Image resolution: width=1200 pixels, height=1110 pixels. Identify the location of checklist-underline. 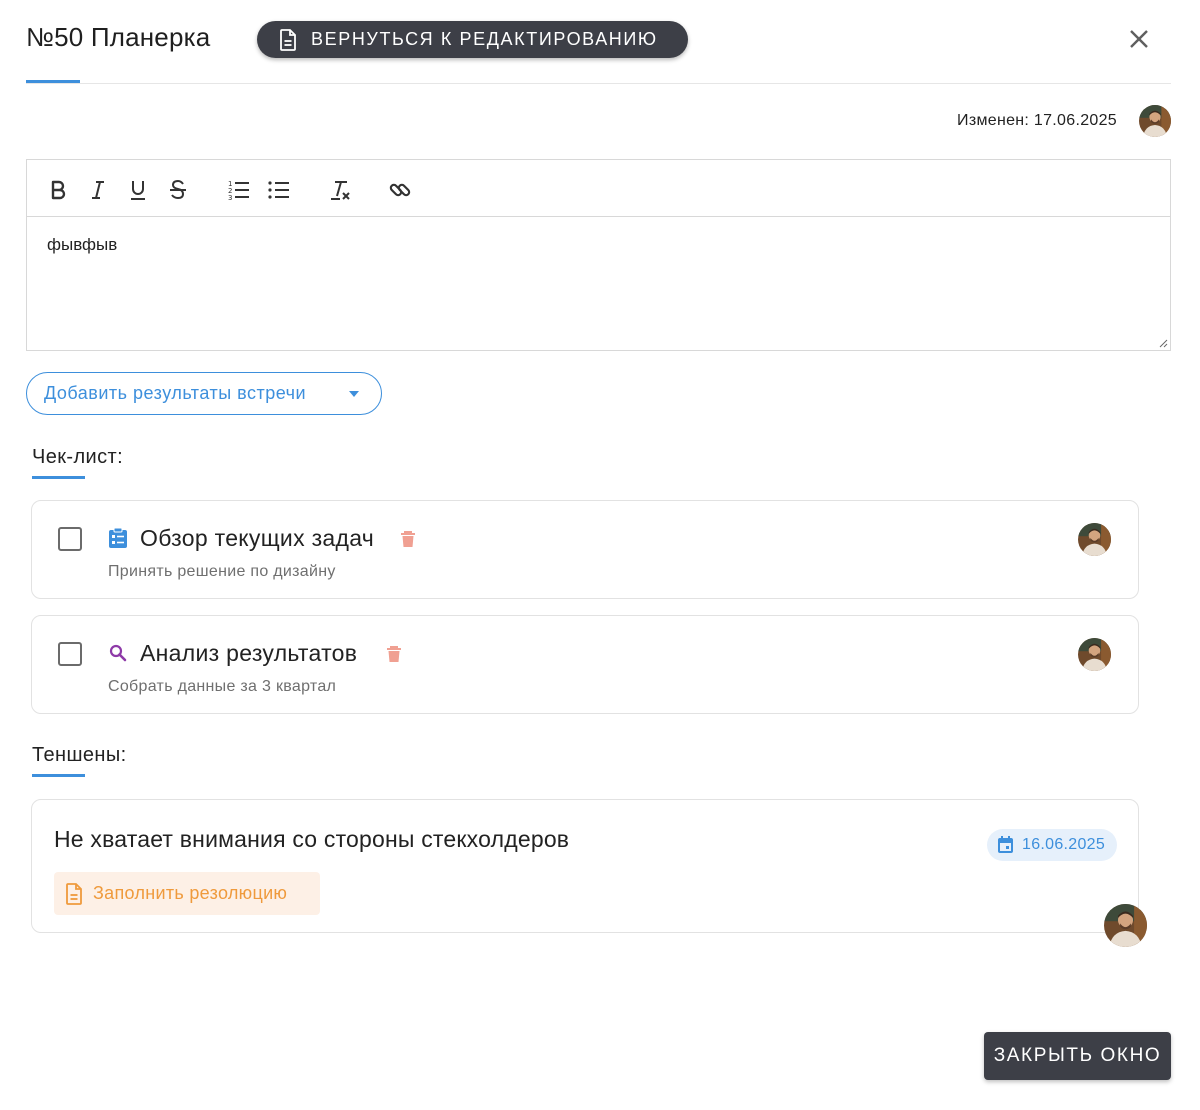
(58, 477).